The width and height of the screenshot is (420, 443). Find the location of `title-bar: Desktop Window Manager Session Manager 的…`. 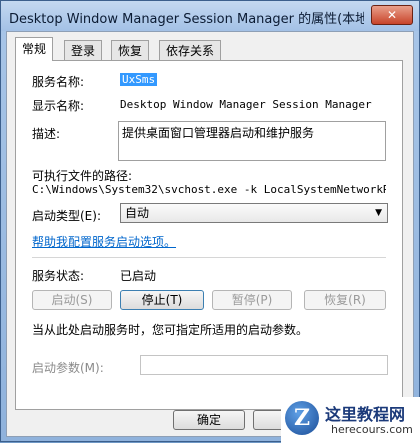

title-bar: Desktop Window Manager Session Manager 的… is located at coordinates (210, 16).